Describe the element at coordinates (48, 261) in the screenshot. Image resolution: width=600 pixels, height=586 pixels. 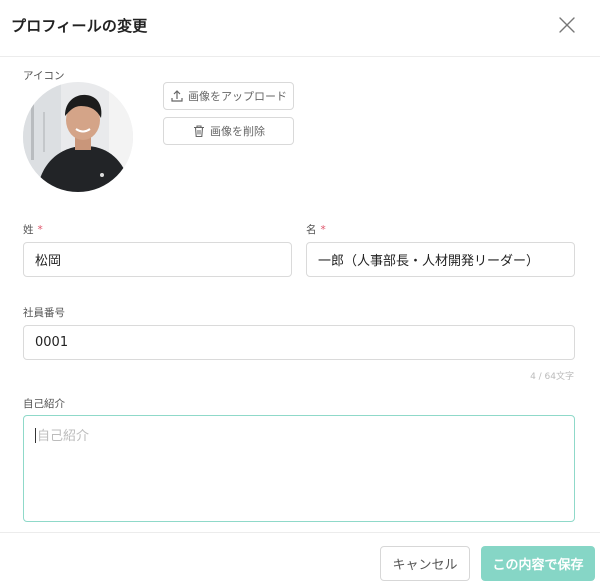
I see `last-name-value: 松岡` at that location.